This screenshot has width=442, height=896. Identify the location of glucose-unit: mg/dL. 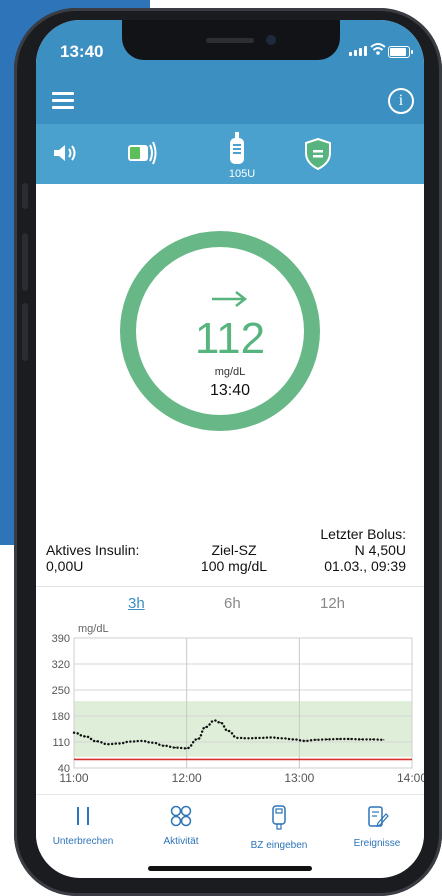
(230, 372).